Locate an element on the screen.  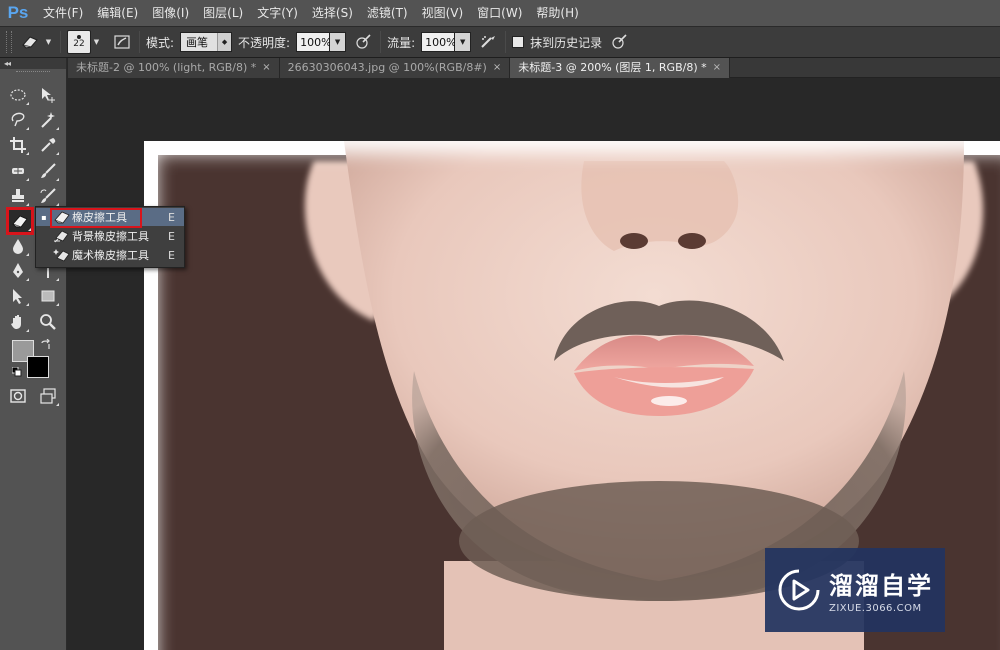
pressure-size-button is located at coordinates (619, 42).